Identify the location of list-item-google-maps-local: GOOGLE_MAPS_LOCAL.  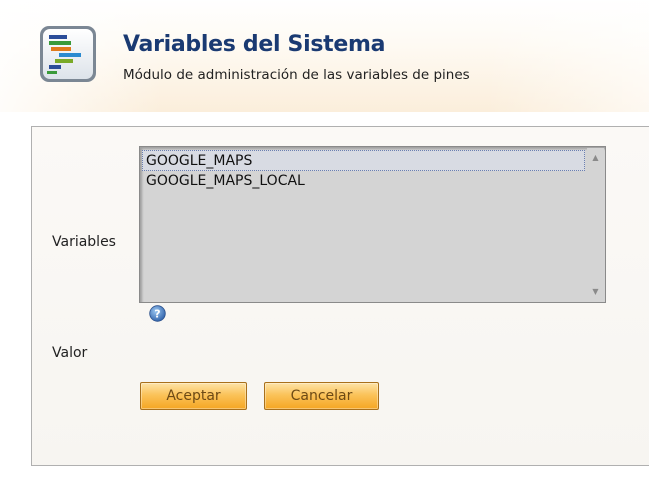
(363, 181).